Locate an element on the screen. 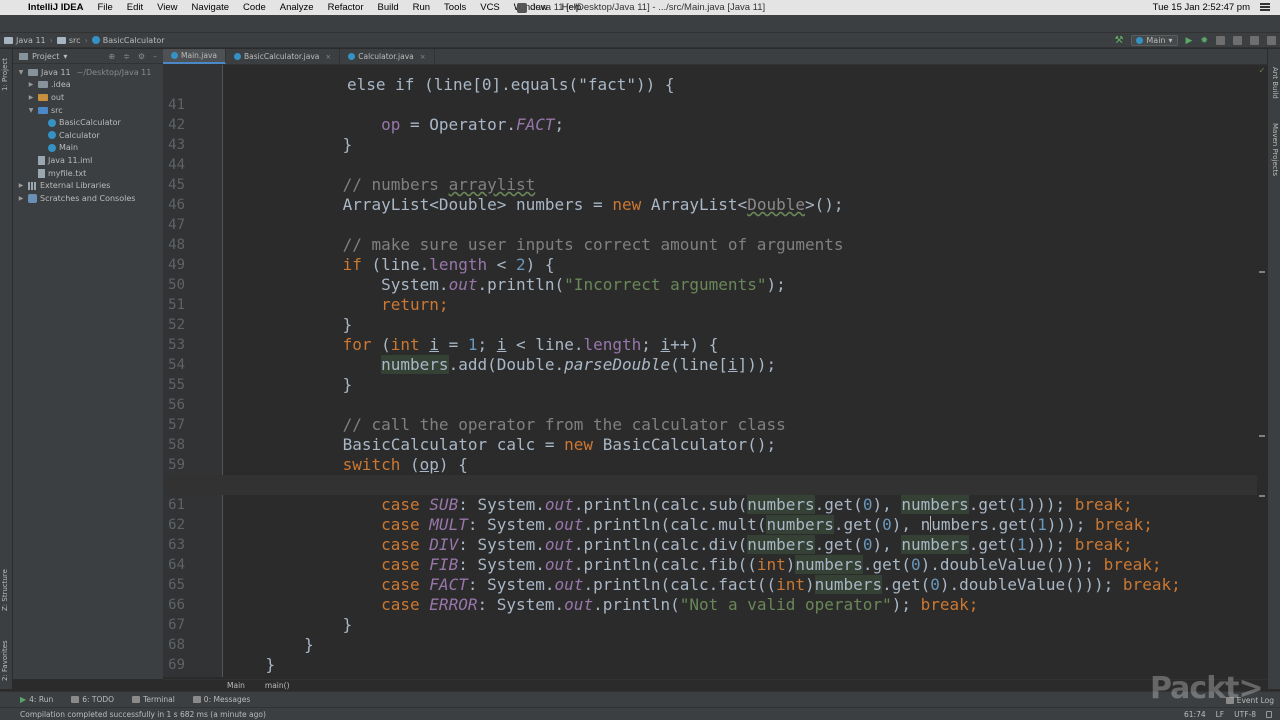 The image size is (1280, 720). tree-item-external-libraries: ▶ External Libraries is located at coordinates (88, 185).